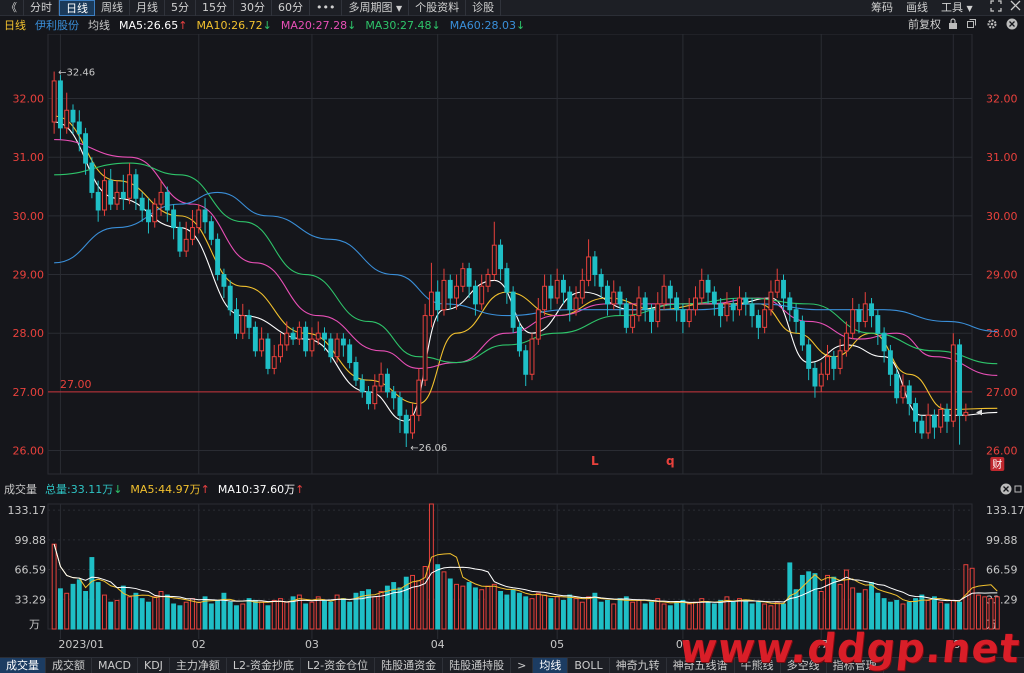 This screenshot has width=1024, height=673. Describe the element at coordinates (326, 8) in the screenshot. I see `more-button: •••` at that location.